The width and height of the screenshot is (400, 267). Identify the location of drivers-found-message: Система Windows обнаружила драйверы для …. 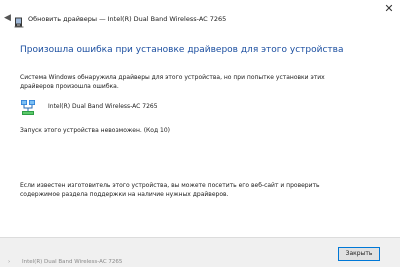
(172, 82).